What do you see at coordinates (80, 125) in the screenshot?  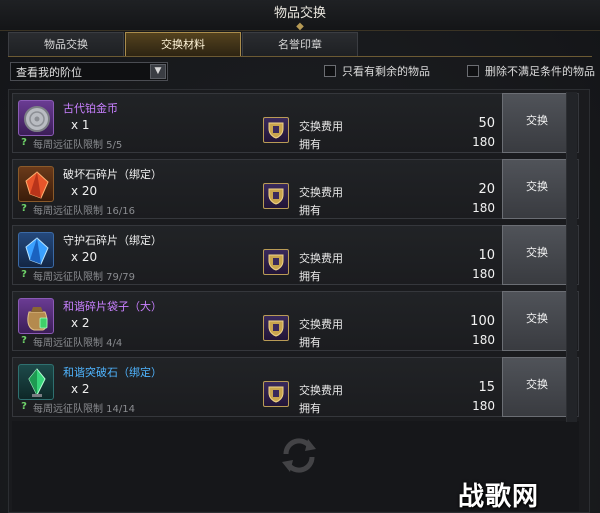 I see `item-quantity: x 1` at bounding box center [80, 125].